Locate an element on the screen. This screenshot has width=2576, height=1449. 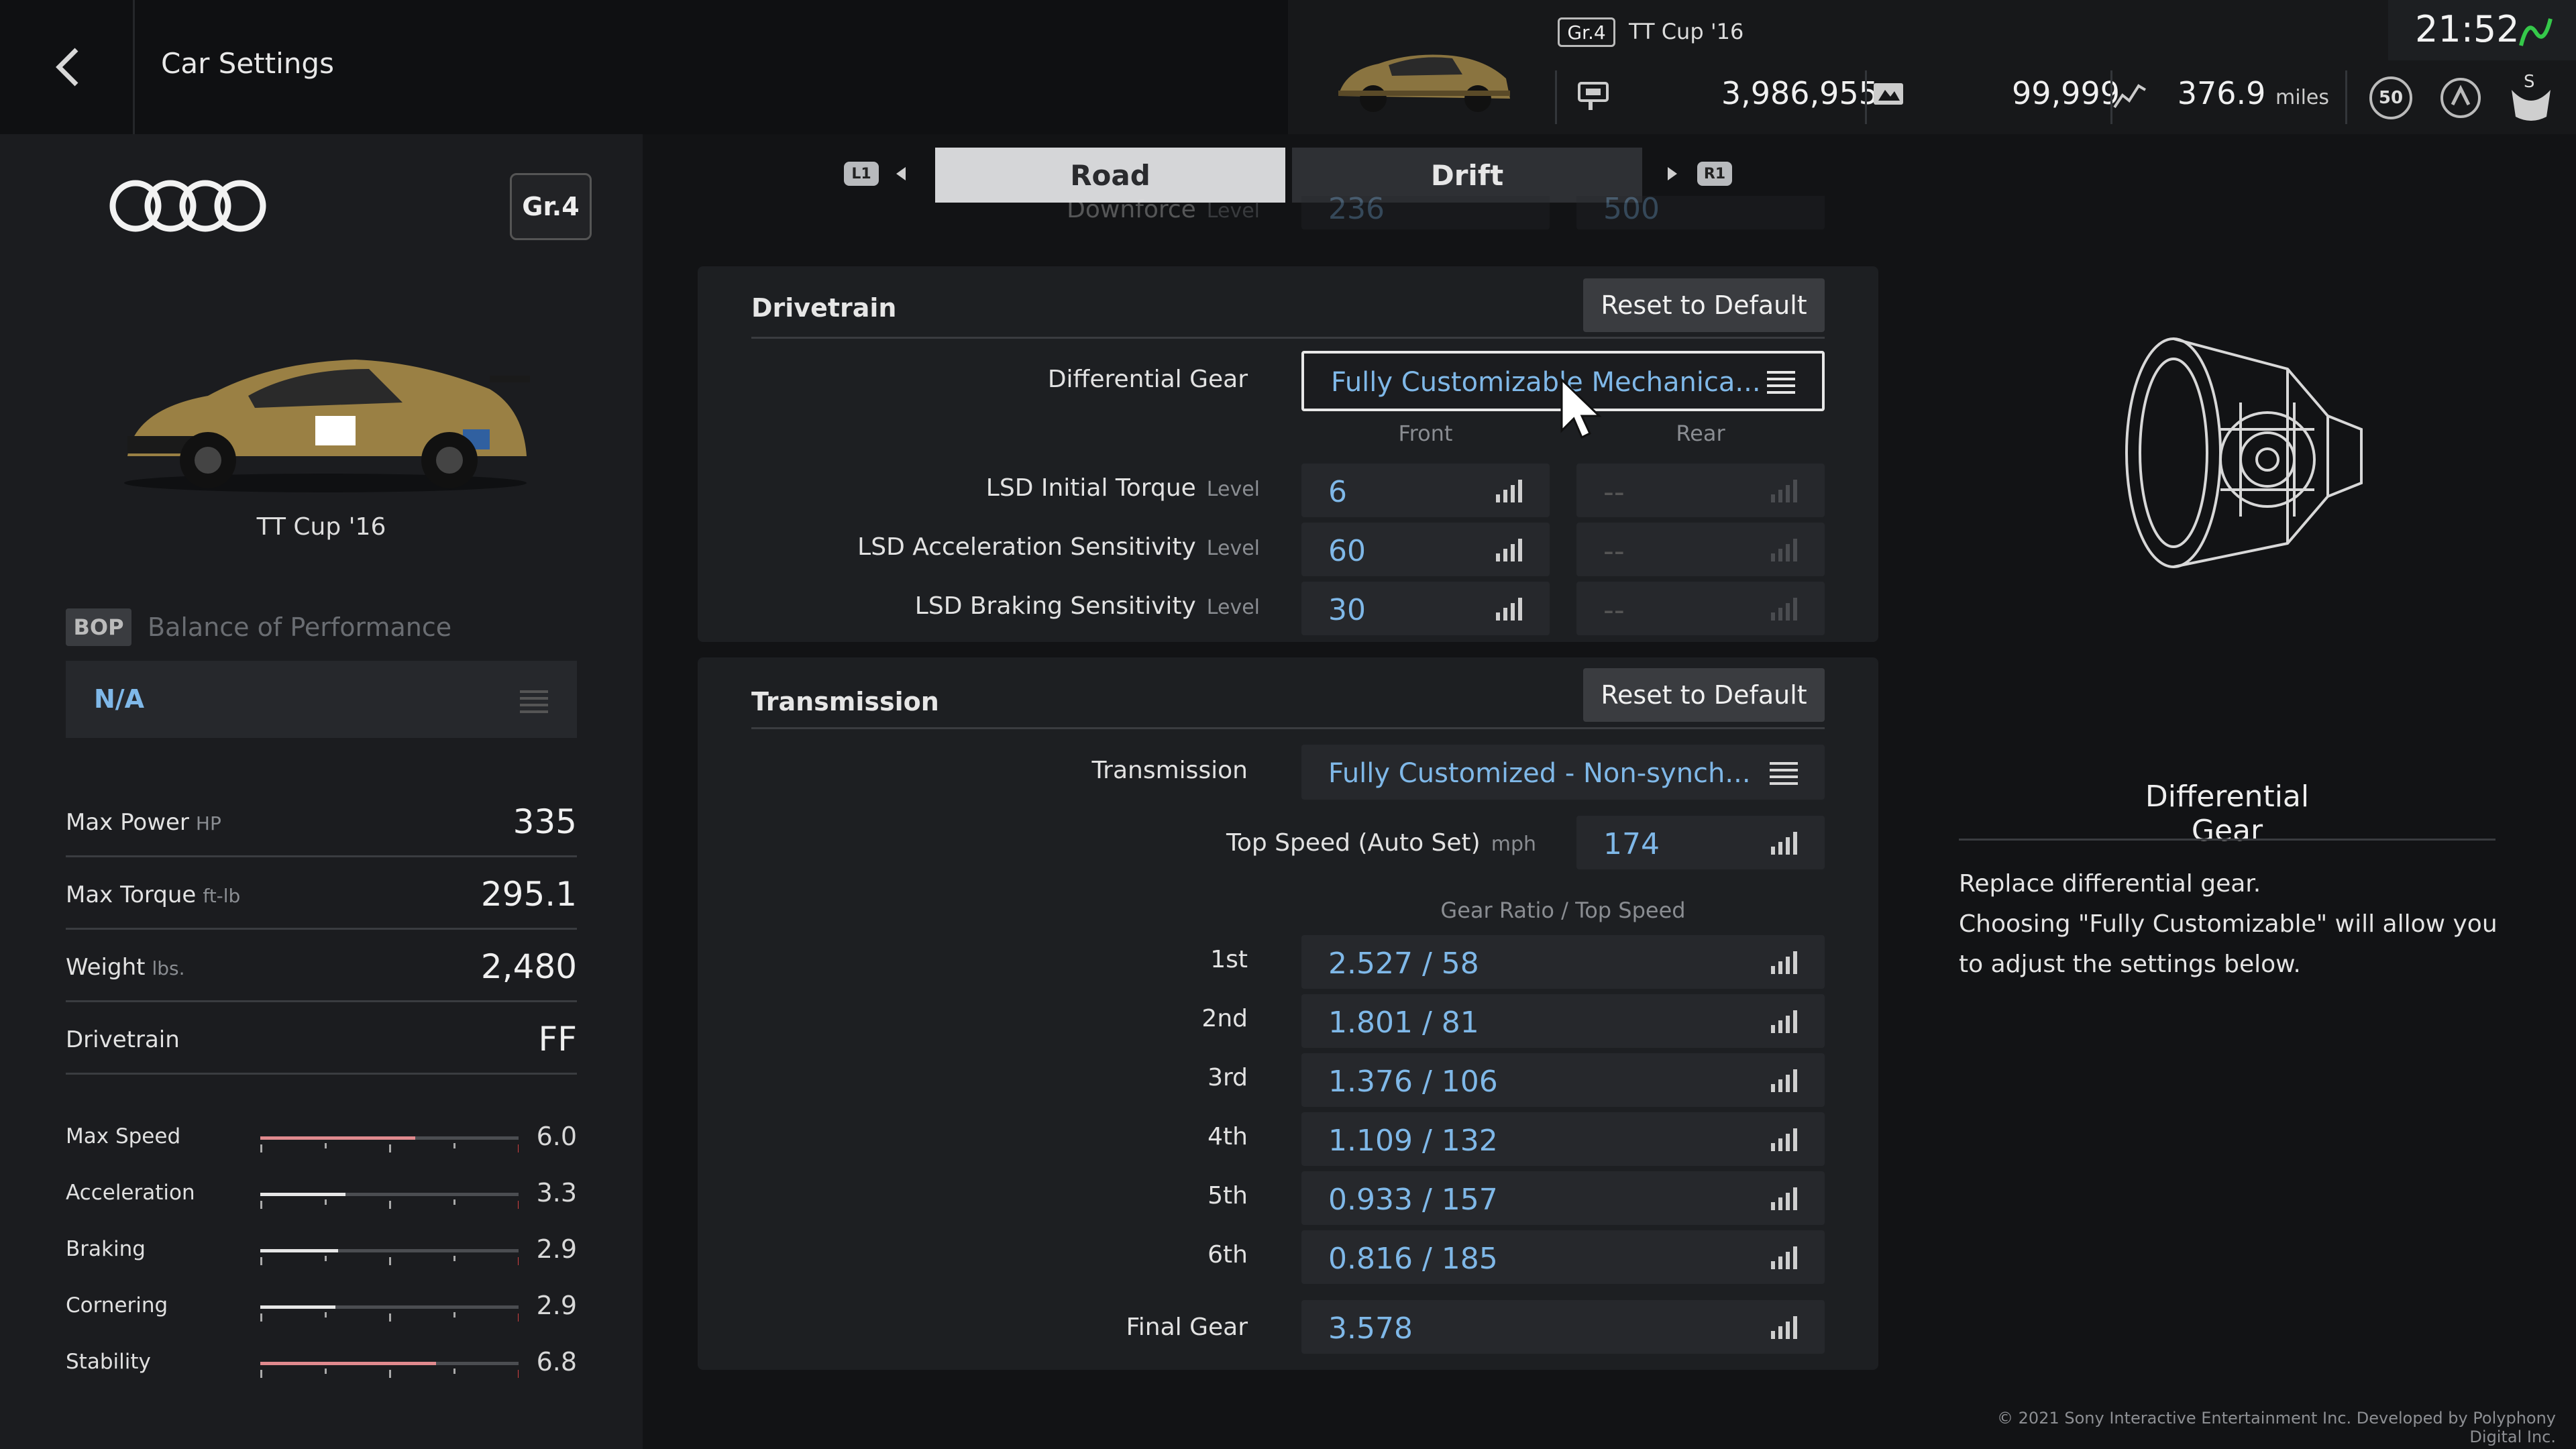
lsd-label-text: LSD Acceleration Sensitivity is located at coordinates (1026, 547).